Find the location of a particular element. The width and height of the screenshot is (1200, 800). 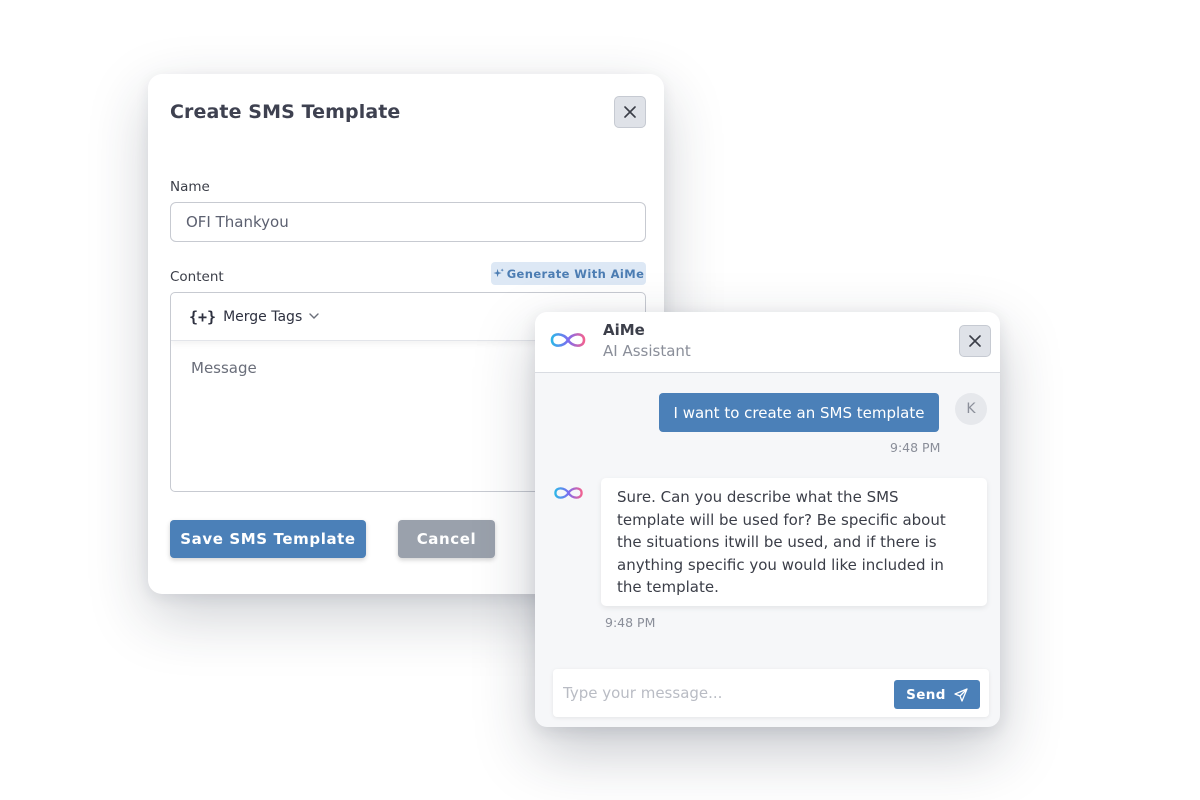

send-button-label: Send is located at coordinates (926, 694).